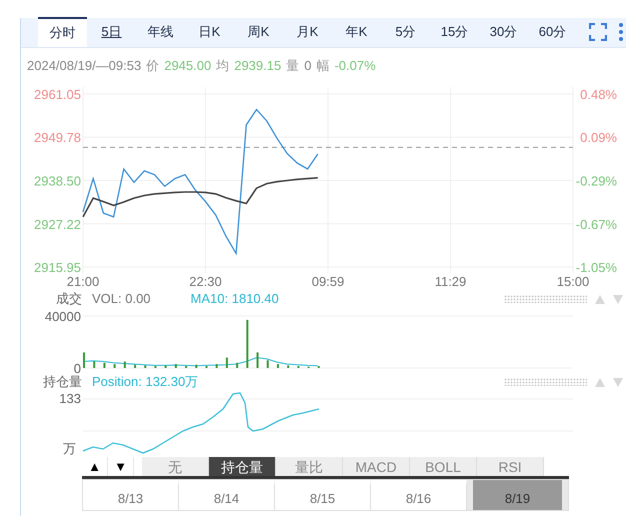 The width and height of the screenshot is (626, 516). I want to click on indicator-tab: 持仓量, so click(242, 466).